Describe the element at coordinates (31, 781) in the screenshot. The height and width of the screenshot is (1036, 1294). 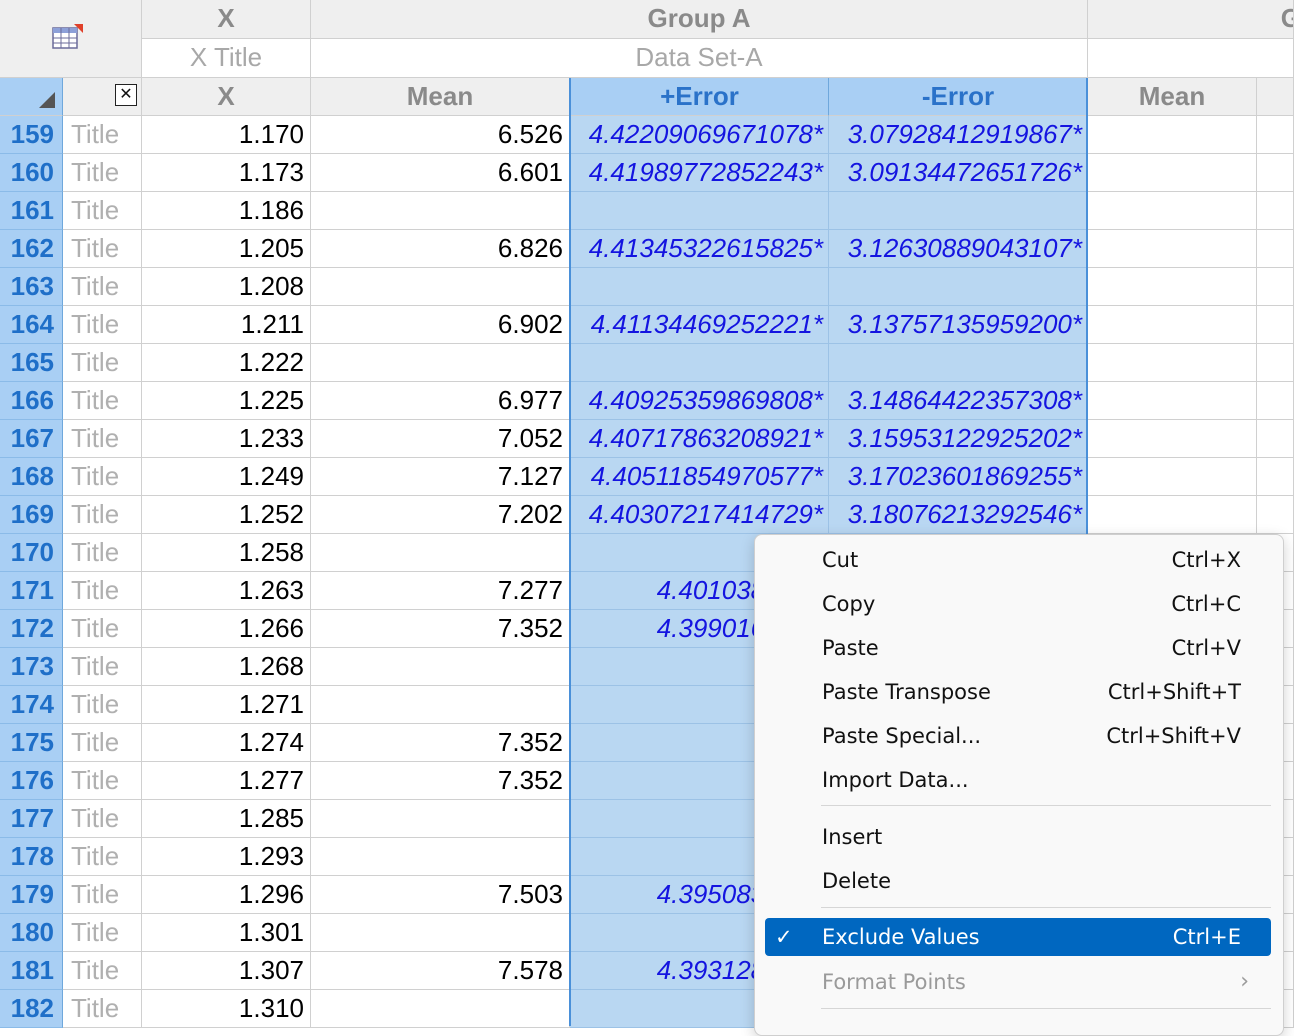
I see `row-number: 176` at that location.